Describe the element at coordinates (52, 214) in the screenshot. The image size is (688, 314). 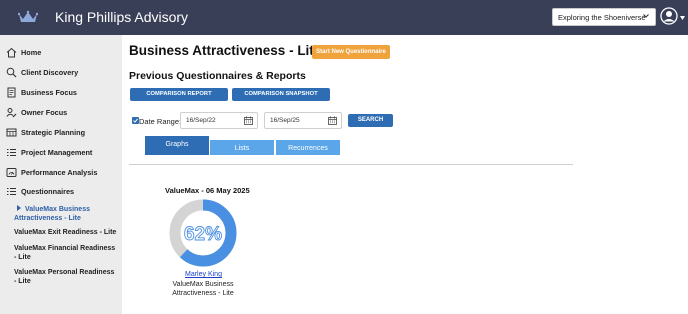
I see `sidebar-subitem-label: ValueMax Business Attractiveness - Lite` at that location.